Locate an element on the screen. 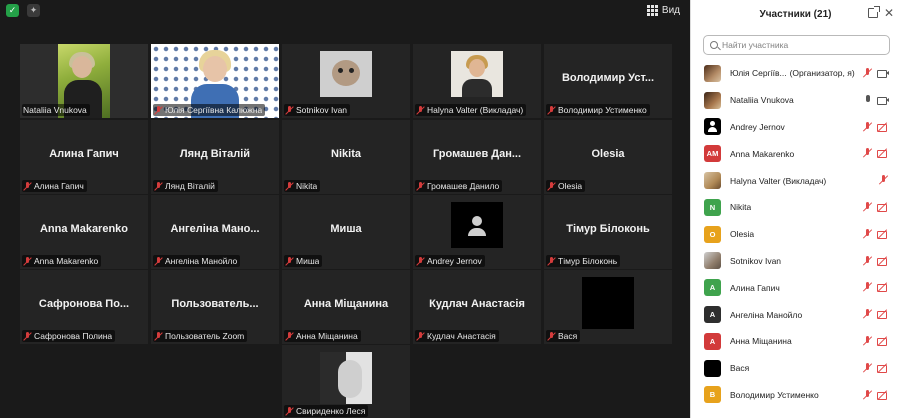  participant-row: А Анна Міщанина is located at coordinates (795, 341).